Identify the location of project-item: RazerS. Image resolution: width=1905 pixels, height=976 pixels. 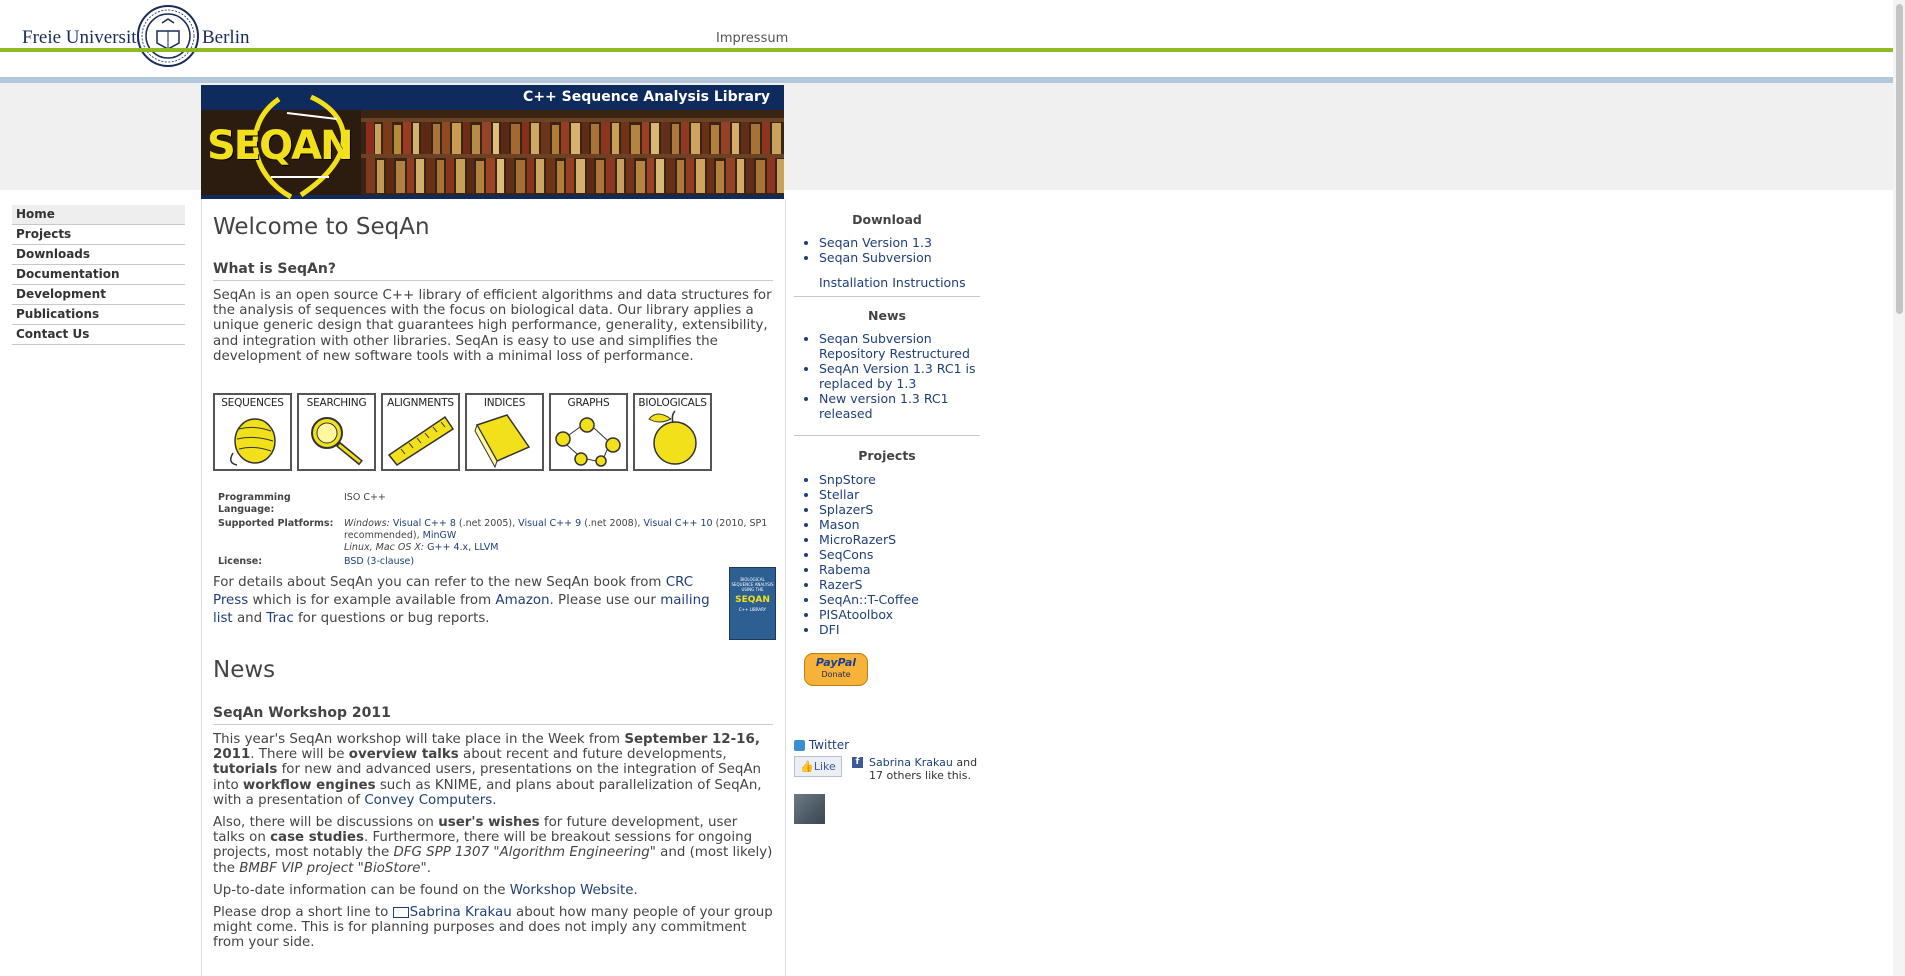
(899, 584).